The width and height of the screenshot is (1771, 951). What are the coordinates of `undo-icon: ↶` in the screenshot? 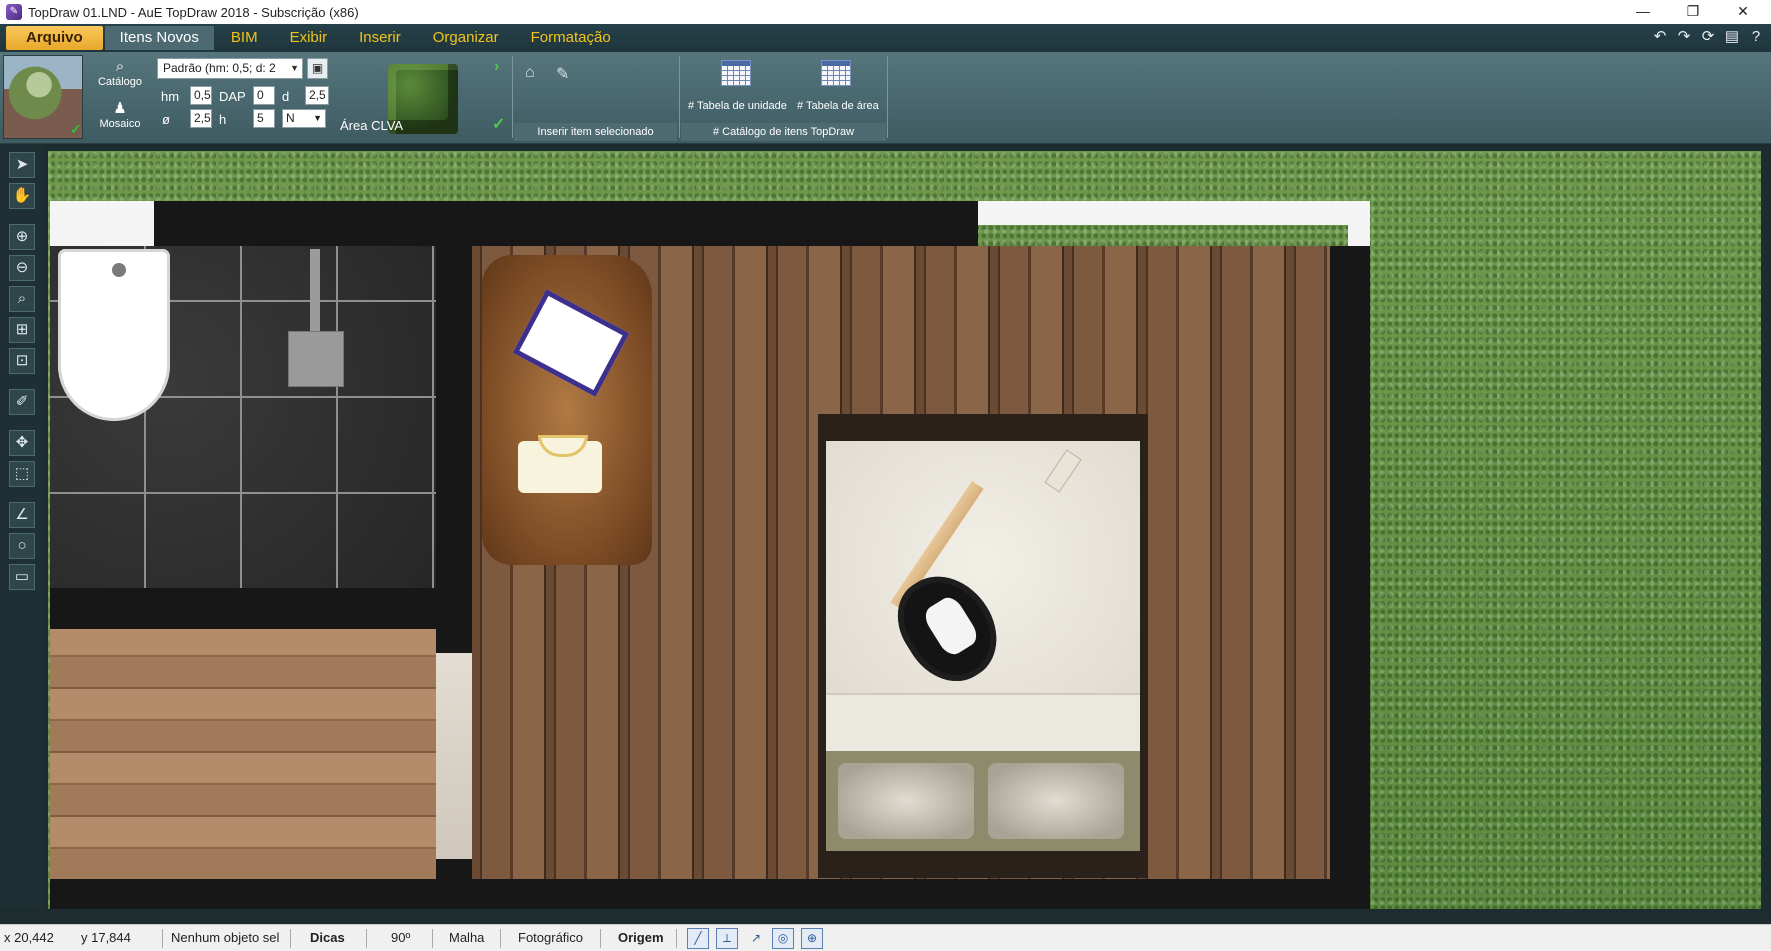 It's located at (1660, 37).